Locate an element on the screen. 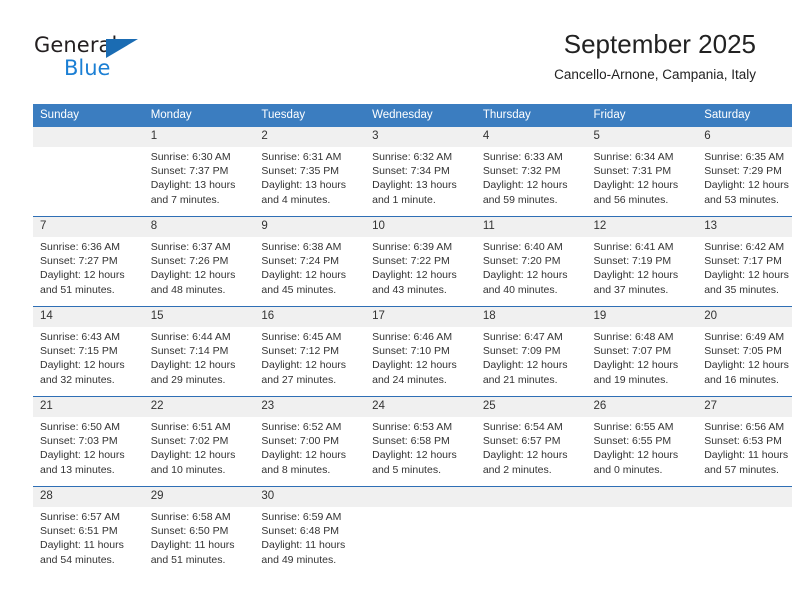 This screenshot has height=612, width=792. daylight-duration-line1: Daylight: 13 hours is located at coordinates (304, 185).